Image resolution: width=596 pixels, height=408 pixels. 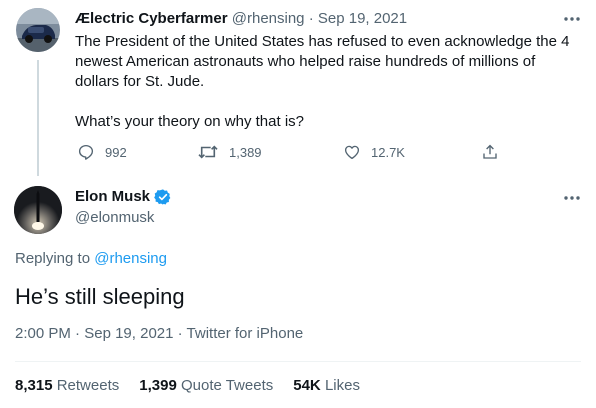 I want to click on parent-avatar, so click(x=38, y=30).